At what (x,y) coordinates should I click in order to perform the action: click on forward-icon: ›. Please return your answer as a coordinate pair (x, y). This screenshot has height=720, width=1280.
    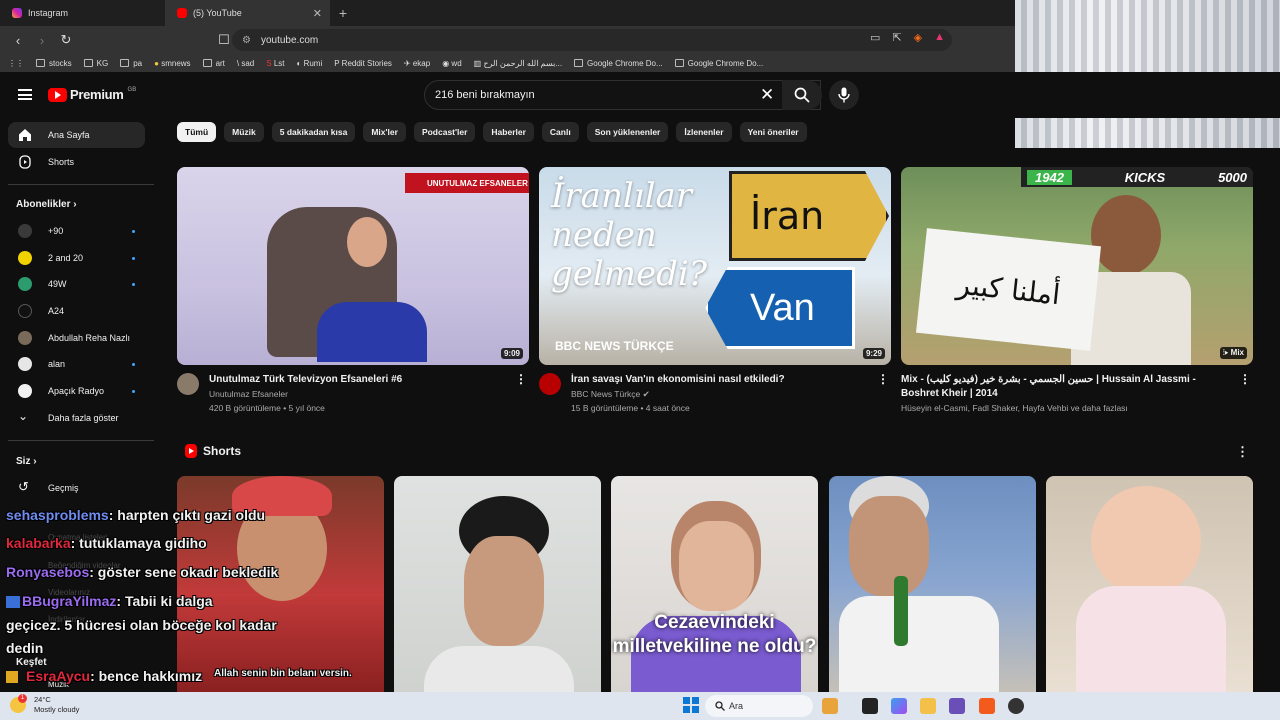
    Looking at the image, I should click on (42, 40).